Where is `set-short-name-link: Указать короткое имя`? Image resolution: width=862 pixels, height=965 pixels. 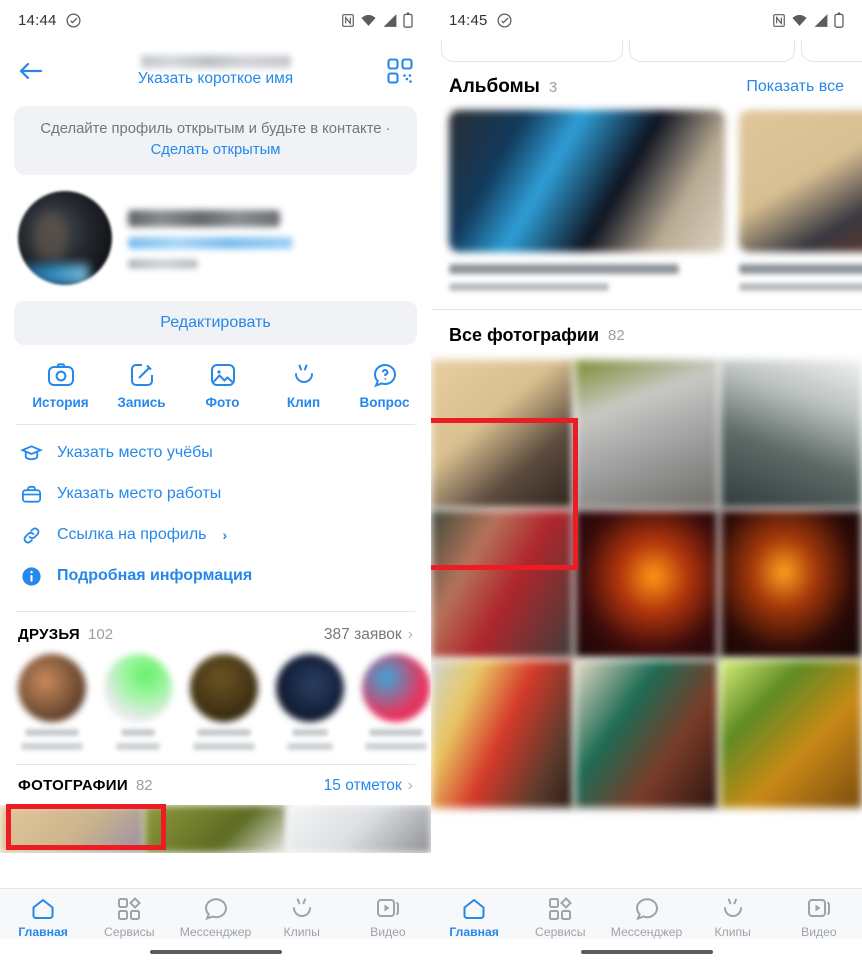 set-short-name-link: Указать короткое имя is located at coordinates (215, 79).